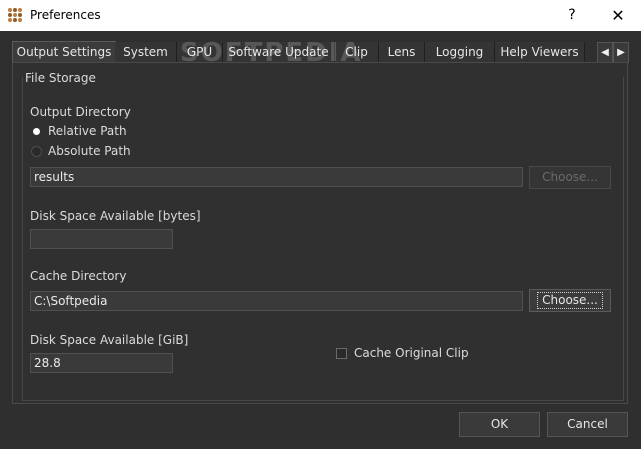 The image size is (641, 449). Describe the element at coordinates (64, 52) in the screenshot. I see `tab-output-settings: Output Settings` at that location.